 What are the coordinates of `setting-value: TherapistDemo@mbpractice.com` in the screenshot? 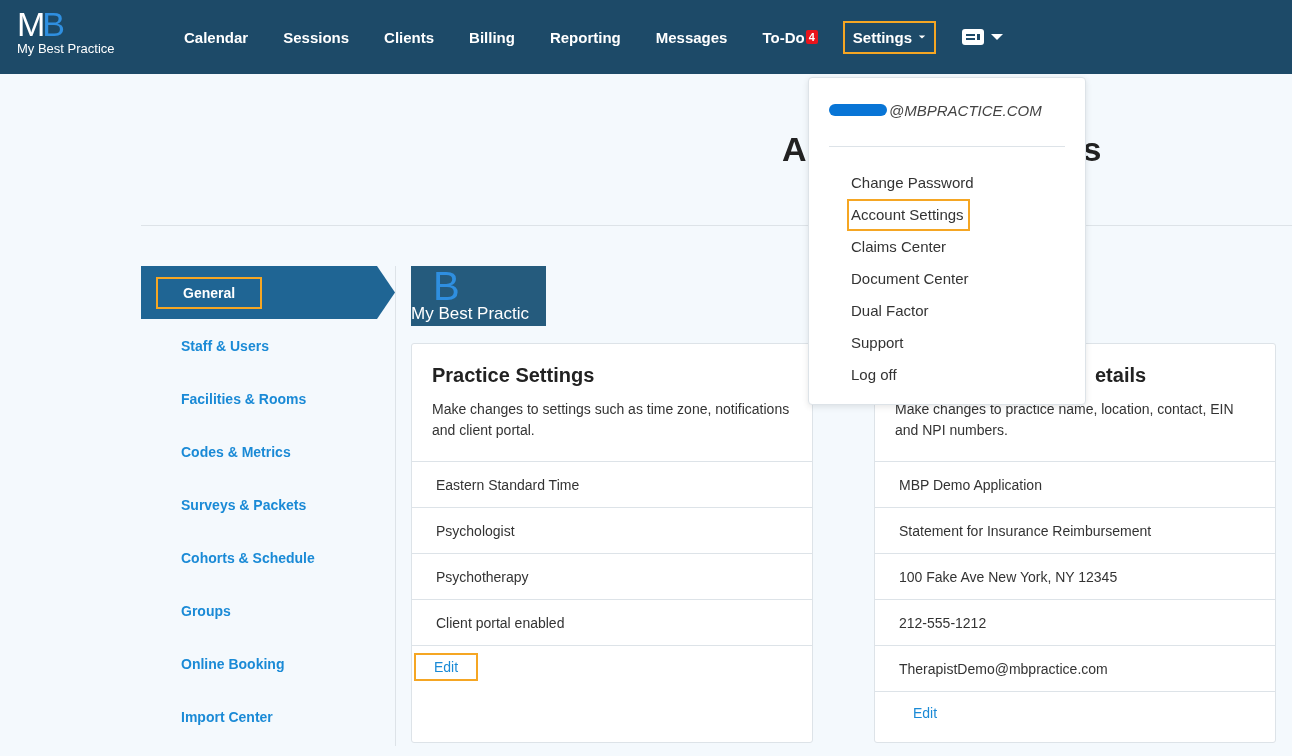 It's located at (1075, 669).